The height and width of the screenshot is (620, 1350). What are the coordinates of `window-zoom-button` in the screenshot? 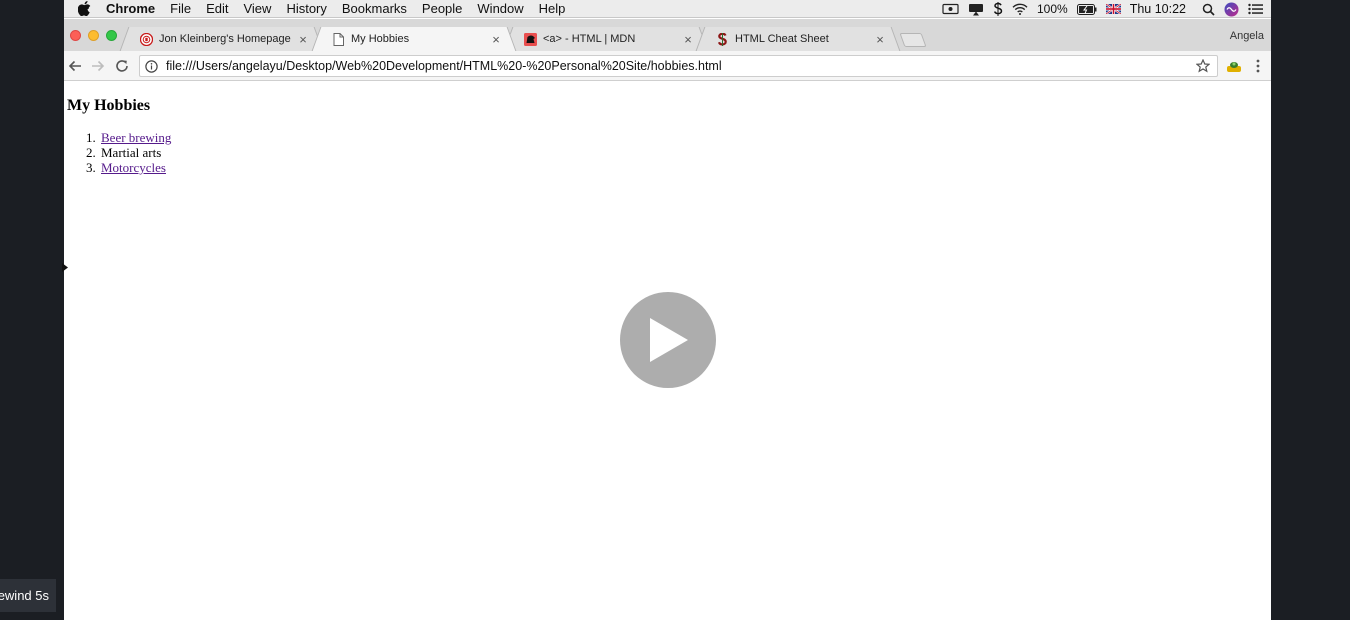 It's located at (111, 35).